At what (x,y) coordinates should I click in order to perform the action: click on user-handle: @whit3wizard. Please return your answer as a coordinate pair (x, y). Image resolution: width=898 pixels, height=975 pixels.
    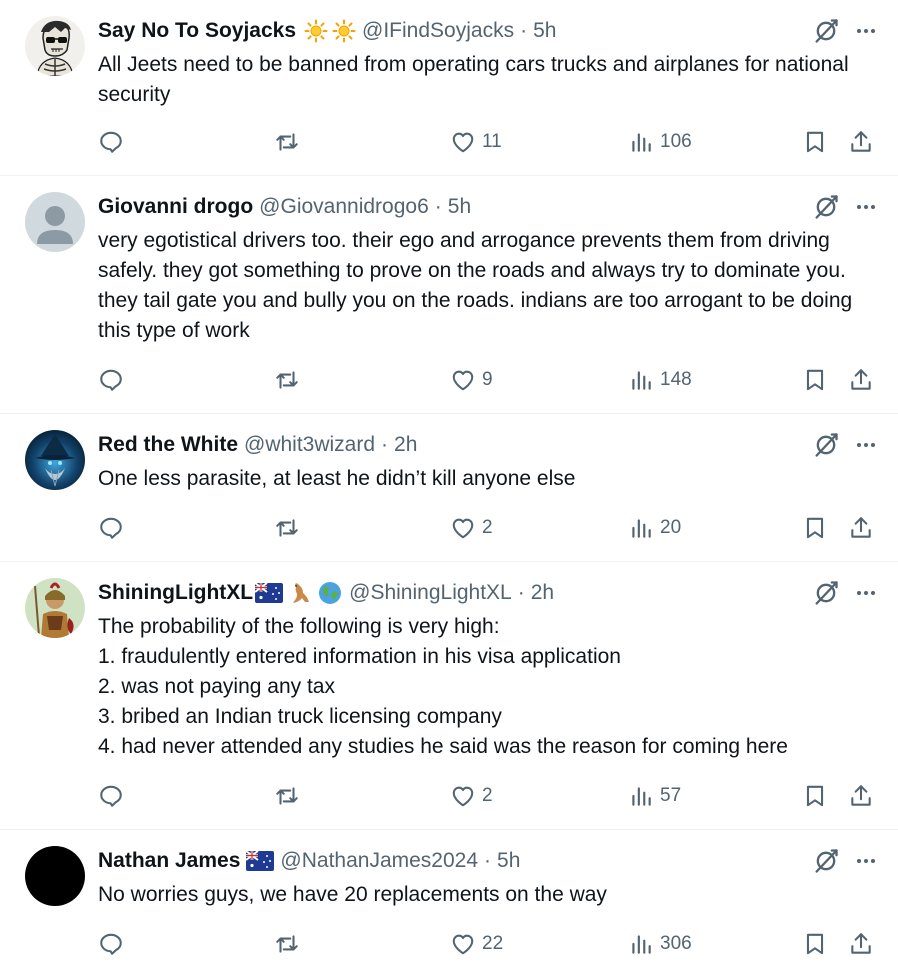
    Looking at the image, I should click on (309, 445).